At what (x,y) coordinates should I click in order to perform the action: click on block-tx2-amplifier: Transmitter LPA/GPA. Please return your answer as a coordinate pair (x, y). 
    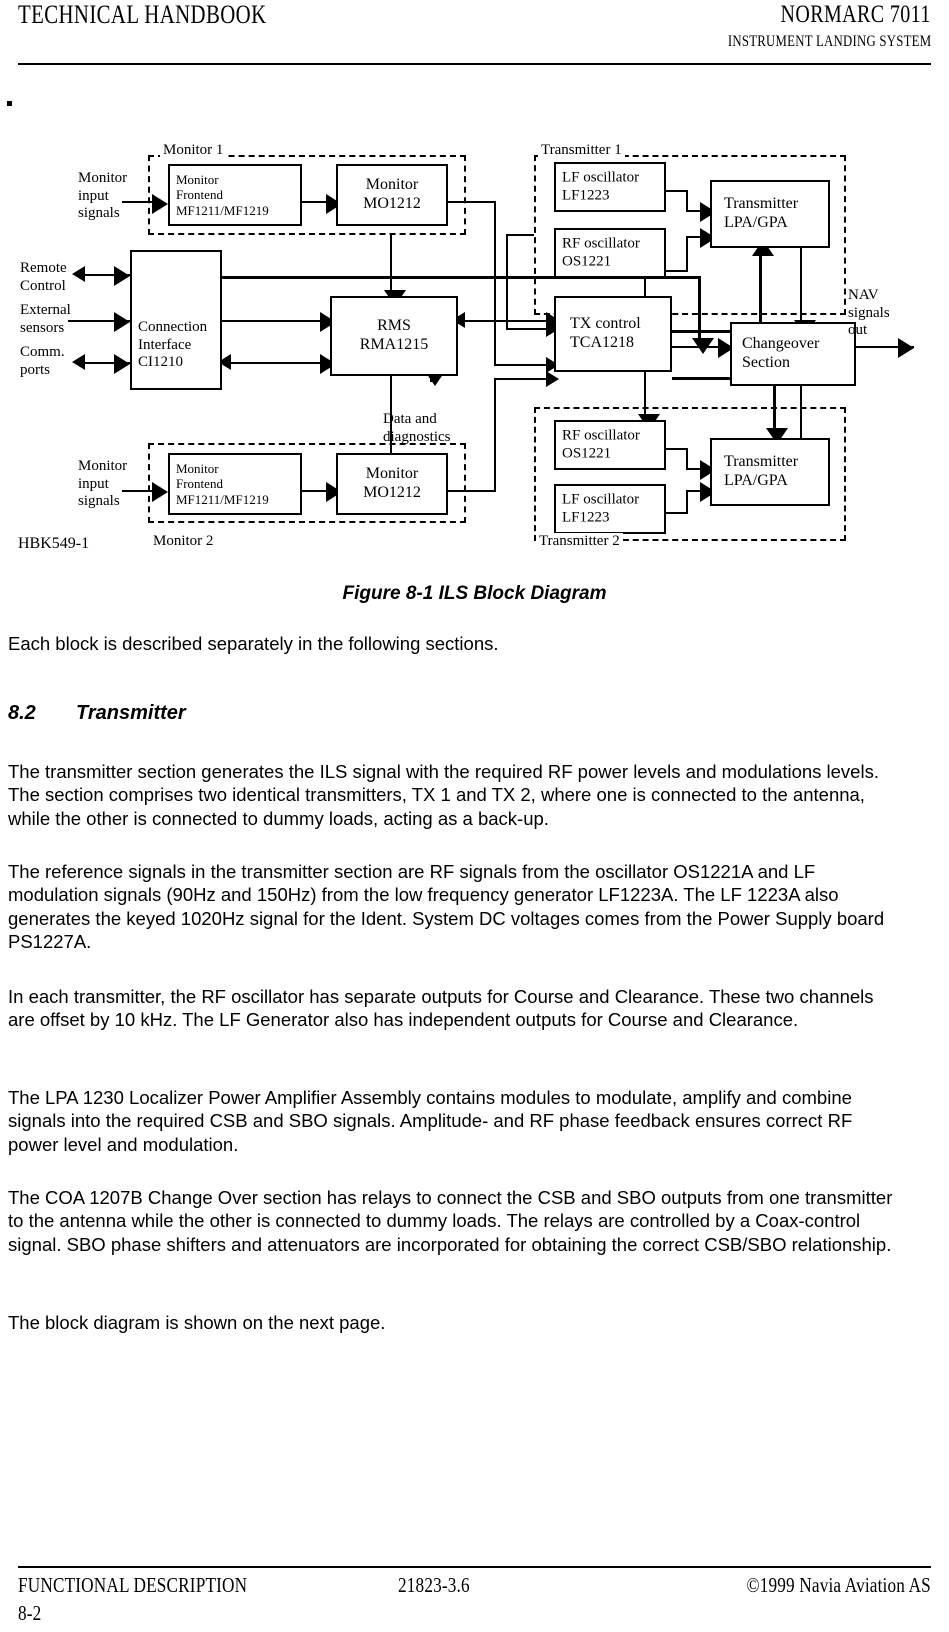
    Looking at the image, I should click on (770, 472).